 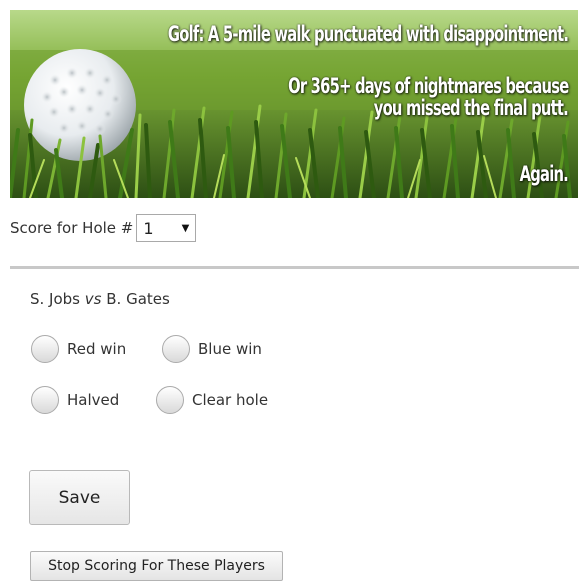 I want to click on save-button: Save, so click(x=79, y=497).